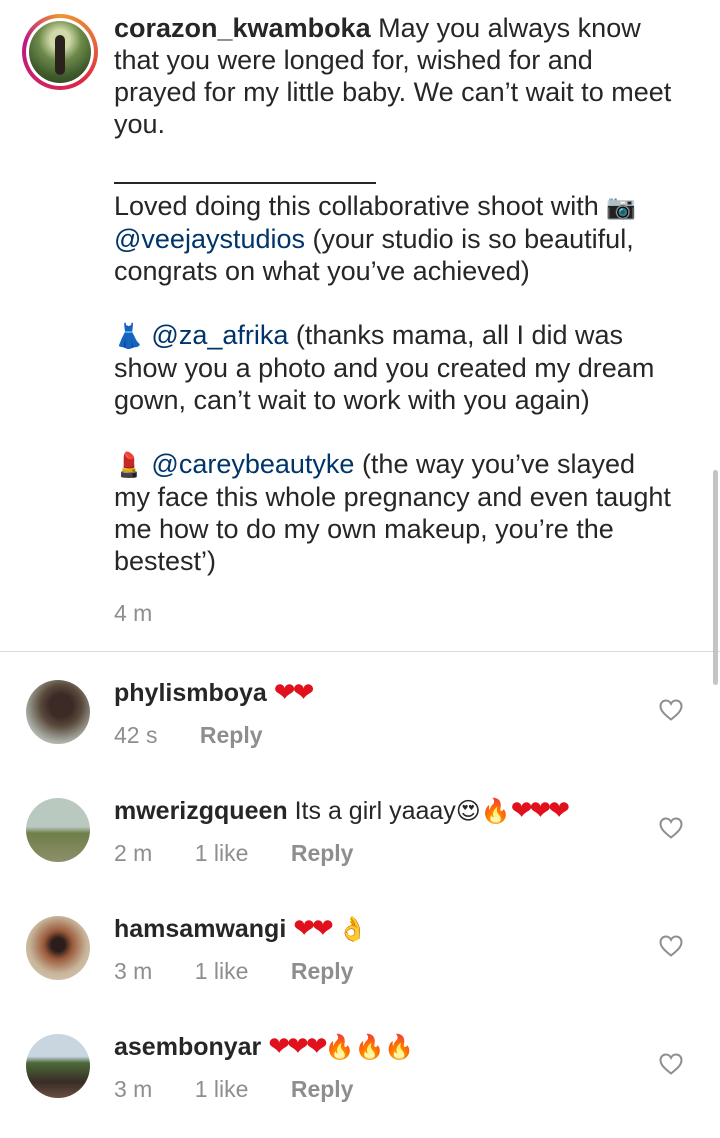 The width and height of the screenshot is (720, 1138). I want to click on comment-item: asembonyar ❤❤❤🔥🔥🔥 3 m 1 like Reply, so click(360, 1081).